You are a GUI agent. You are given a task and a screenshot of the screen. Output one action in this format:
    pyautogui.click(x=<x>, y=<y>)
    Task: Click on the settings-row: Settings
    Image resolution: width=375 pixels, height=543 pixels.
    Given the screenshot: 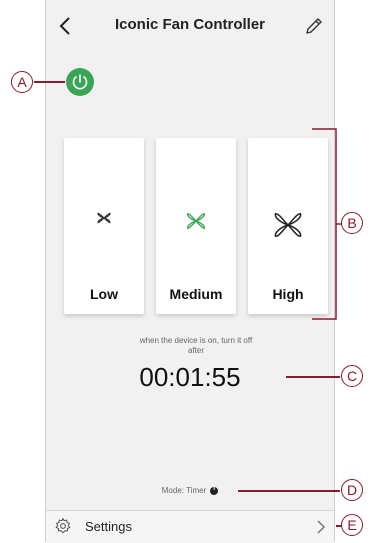 What is the action you would take?
    pyautogui.click(x=190, y=526)
    